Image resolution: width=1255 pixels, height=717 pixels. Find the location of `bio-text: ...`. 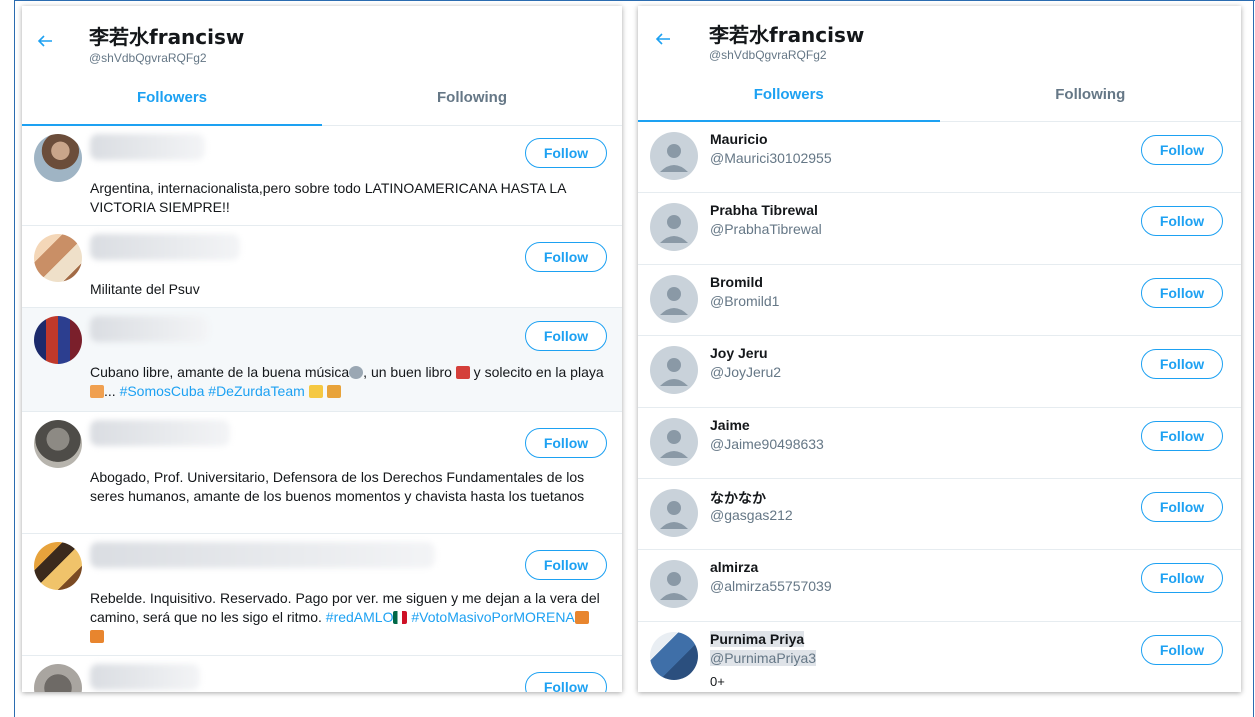

bio-text: ... is located at coordinates (112, 391).